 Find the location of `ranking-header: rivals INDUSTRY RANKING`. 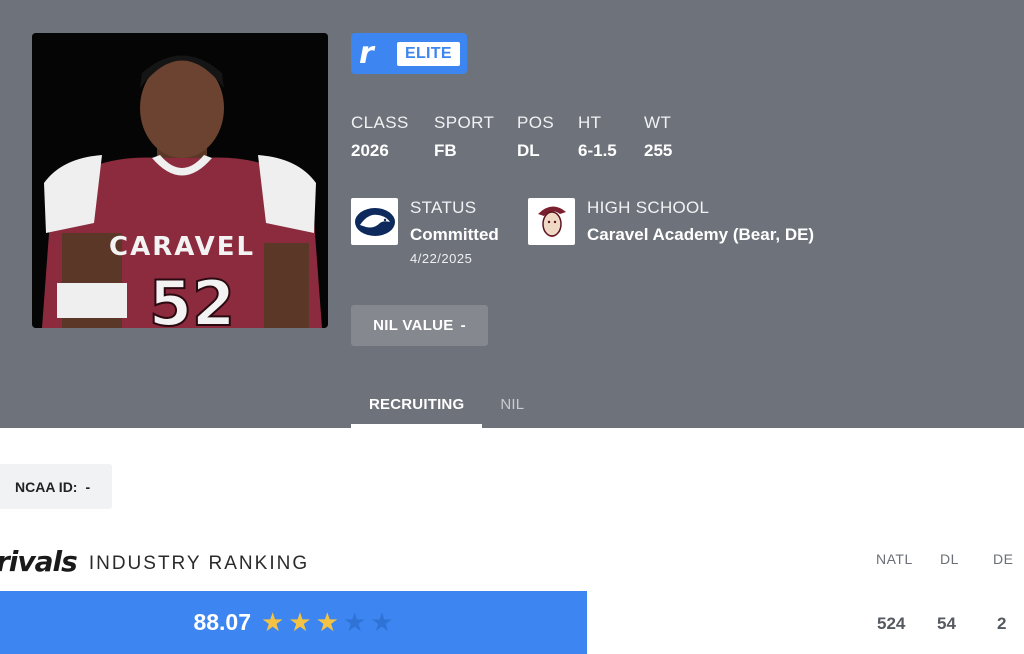

ranking-header: rivals INDUSTRY RANKING is located at coordinates (154, 561).